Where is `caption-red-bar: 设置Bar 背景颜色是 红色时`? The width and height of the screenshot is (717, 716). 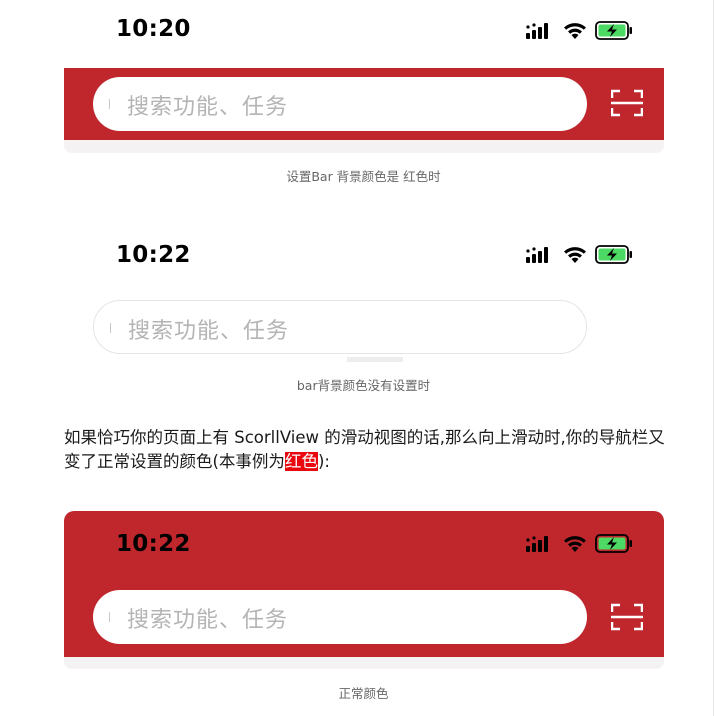 caption-red-bar: 设置Bar 背景颜色是 红色时 is located at coordinates (363, 176).